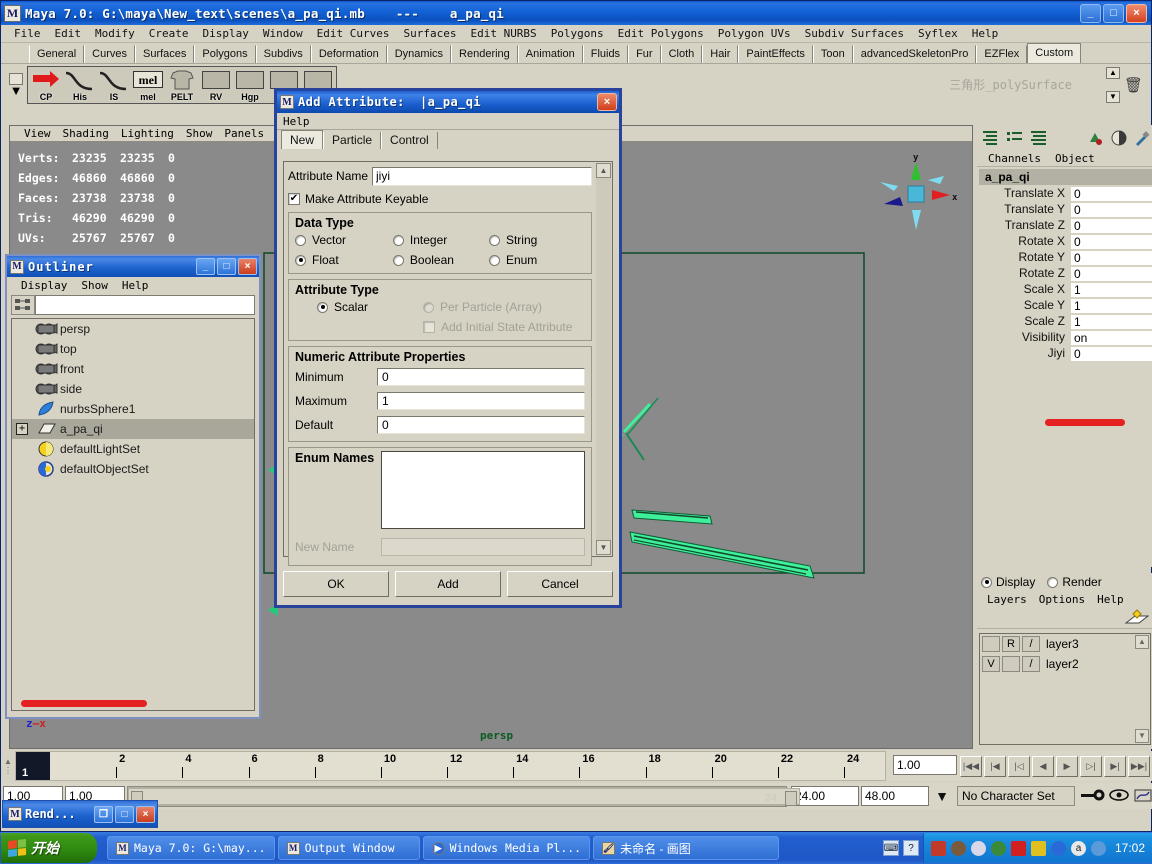 The image size is (1152, 864). I want to click on taskbar-item-1: M Output Window, so click(348, 848).